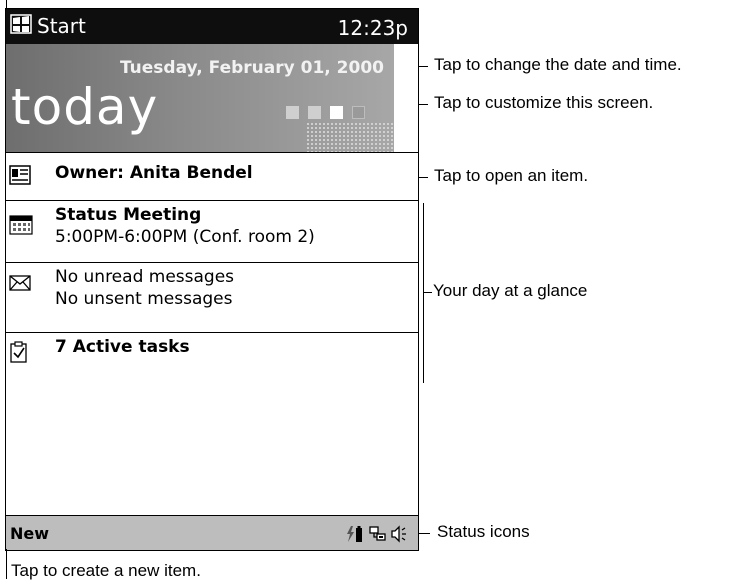  What do you see at coordinates (21, 227) in the screenshot?
I see `calendar-icon` at bounding box center [21, 227].